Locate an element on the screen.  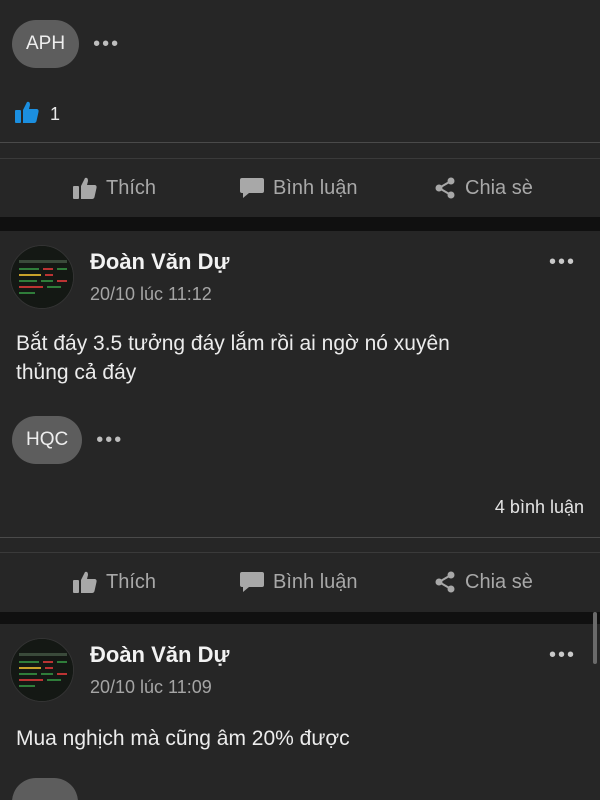
like-count: 1 is located at coordinates (55, 114).